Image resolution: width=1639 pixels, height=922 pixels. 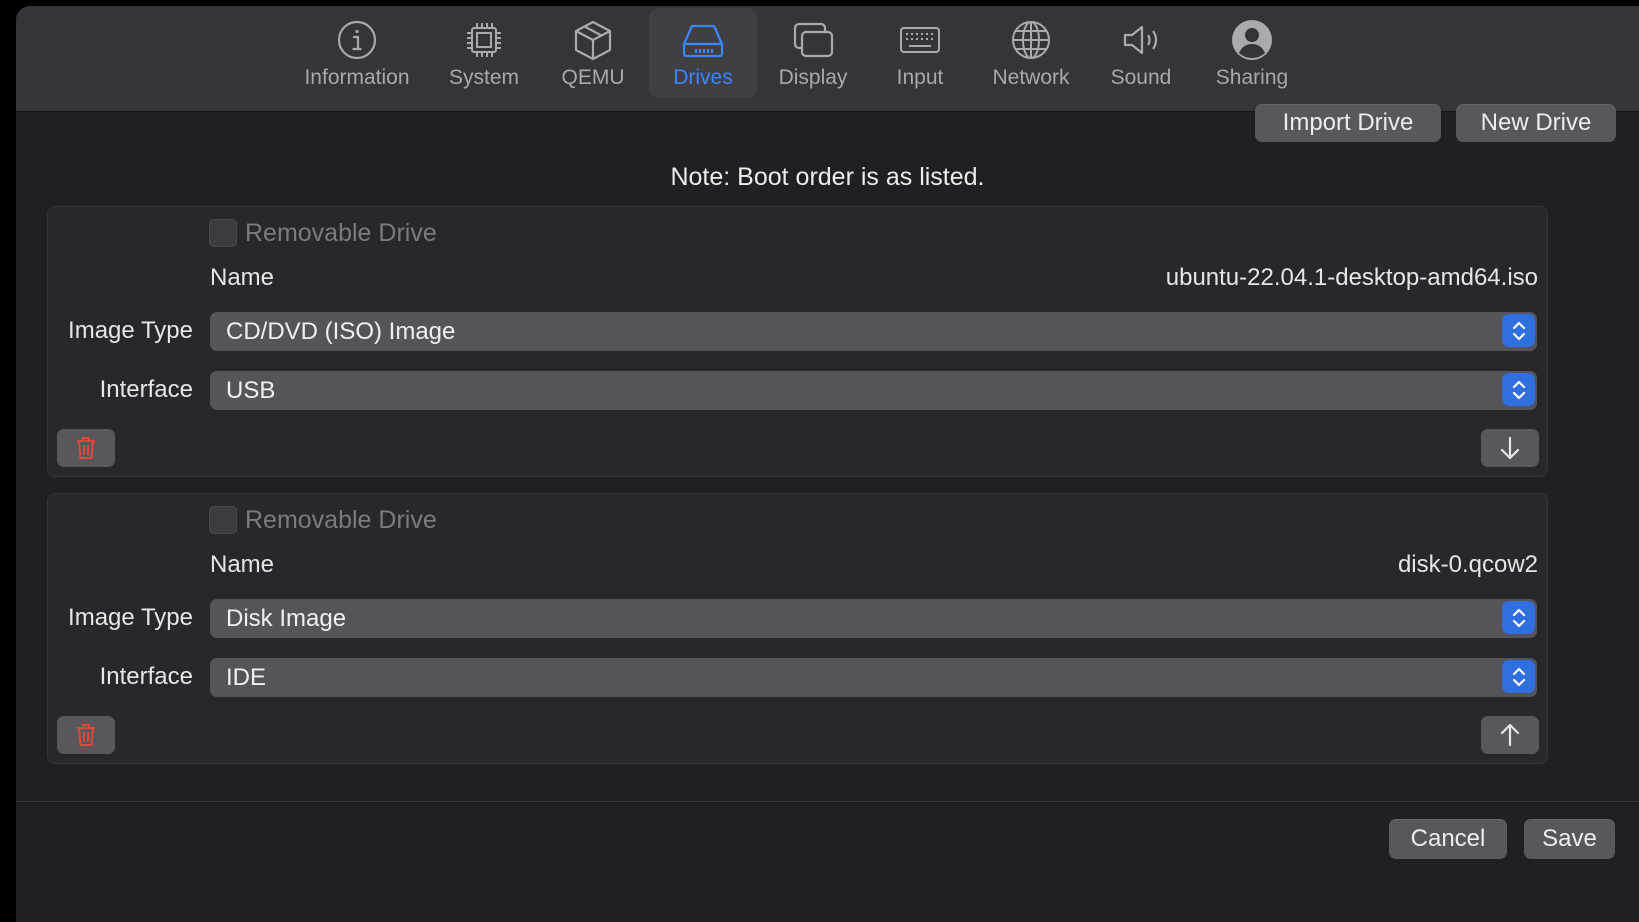 What do you see at coordinates (703, 77) in the screenshot?
I see `tab-label: Drives` at bounding box center [703, 77].